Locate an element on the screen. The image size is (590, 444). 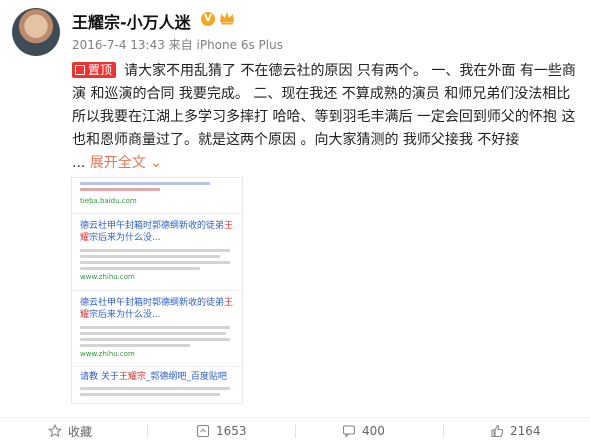
pinned-label: 置顶 is located at coordinates (100, 70).